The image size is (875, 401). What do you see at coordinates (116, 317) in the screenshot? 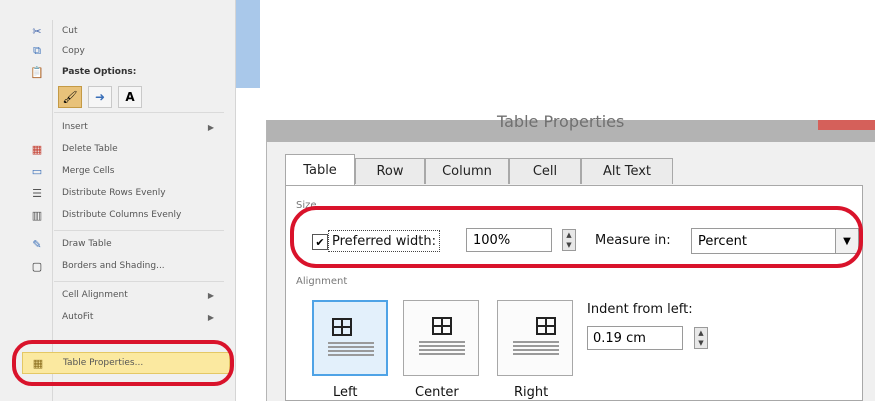
I see `menu-item-autofit: AutoFit ▶` at bounding box center [116, 317].